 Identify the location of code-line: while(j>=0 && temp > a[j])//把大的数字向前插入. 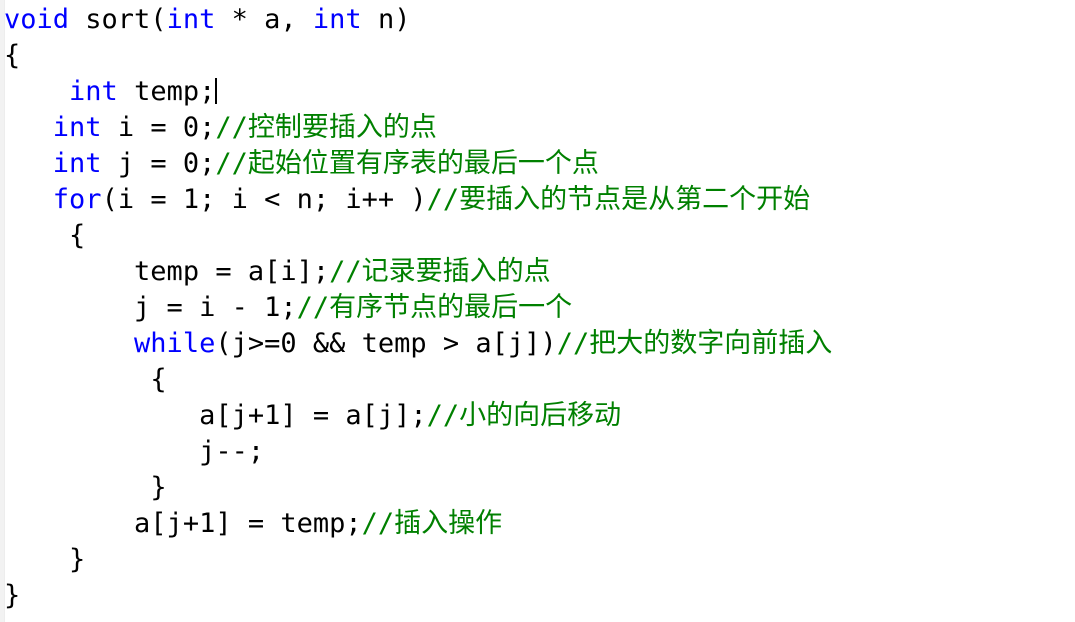
(537, 344).